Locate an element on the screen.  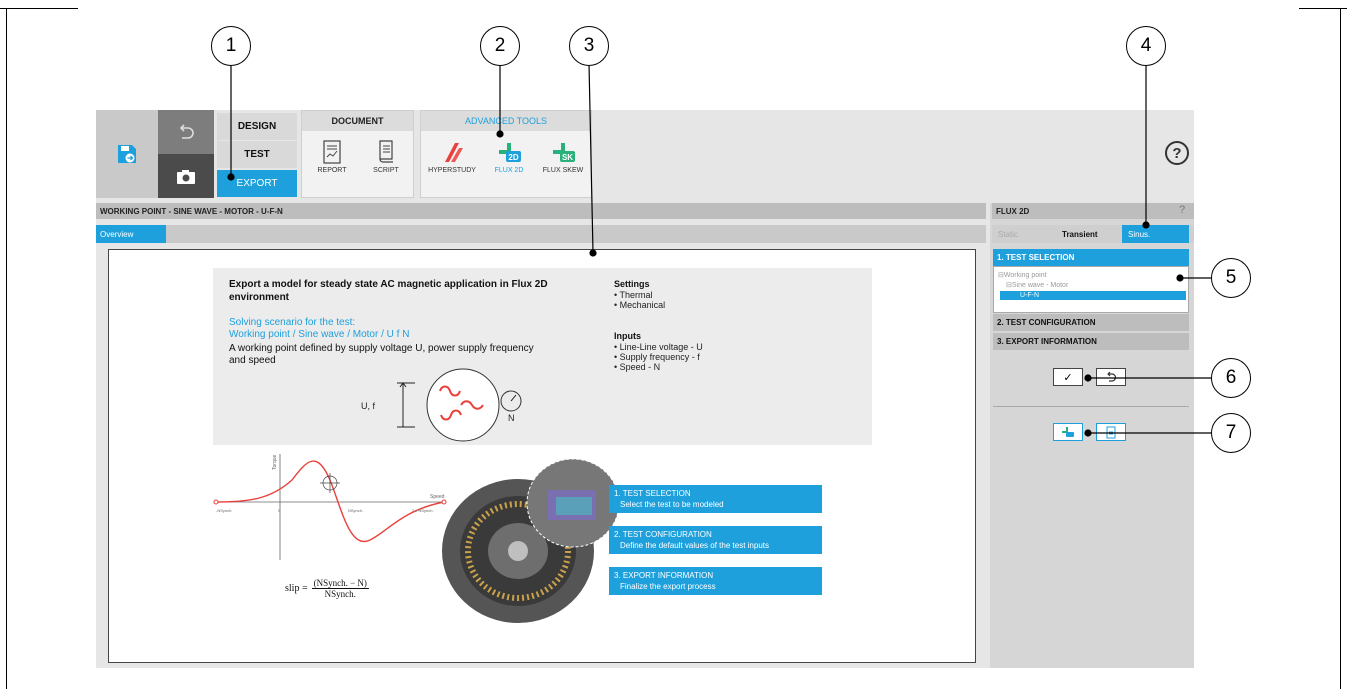
callout-3: 3 is located at coordinates (589, 46).